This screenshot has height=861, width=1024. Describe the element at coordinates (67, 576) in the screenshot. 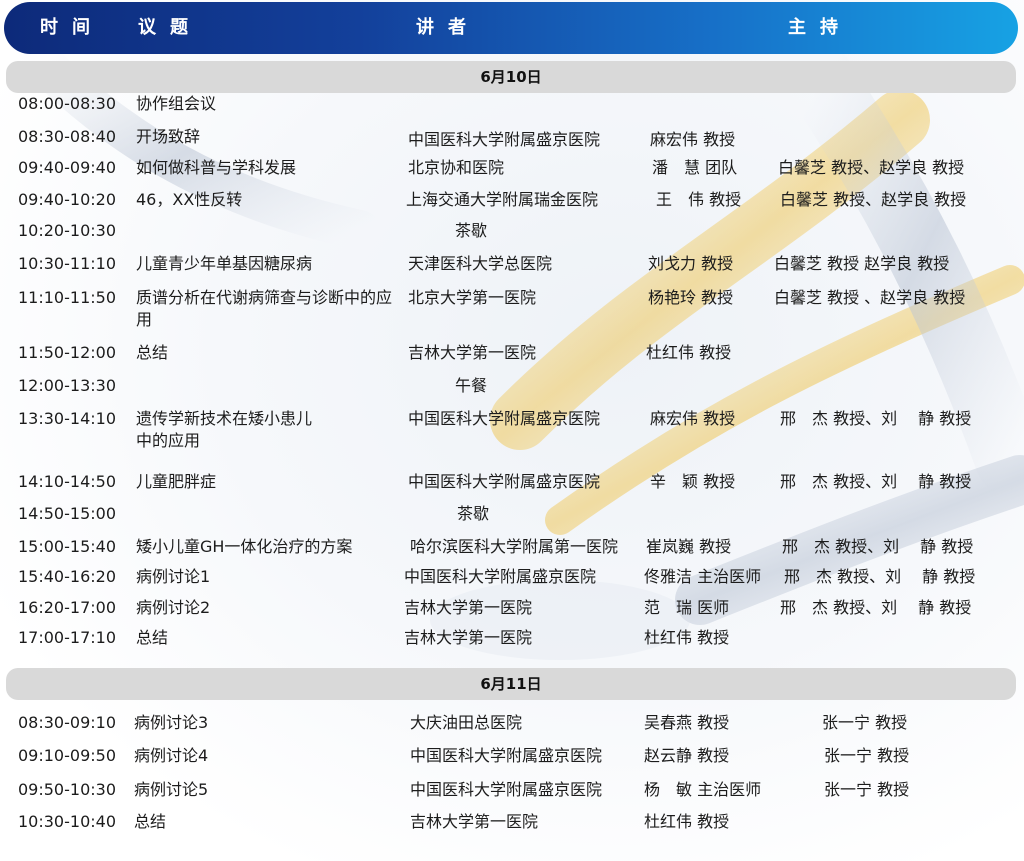

I see `time-cell: 15:40-16:20` at that location.